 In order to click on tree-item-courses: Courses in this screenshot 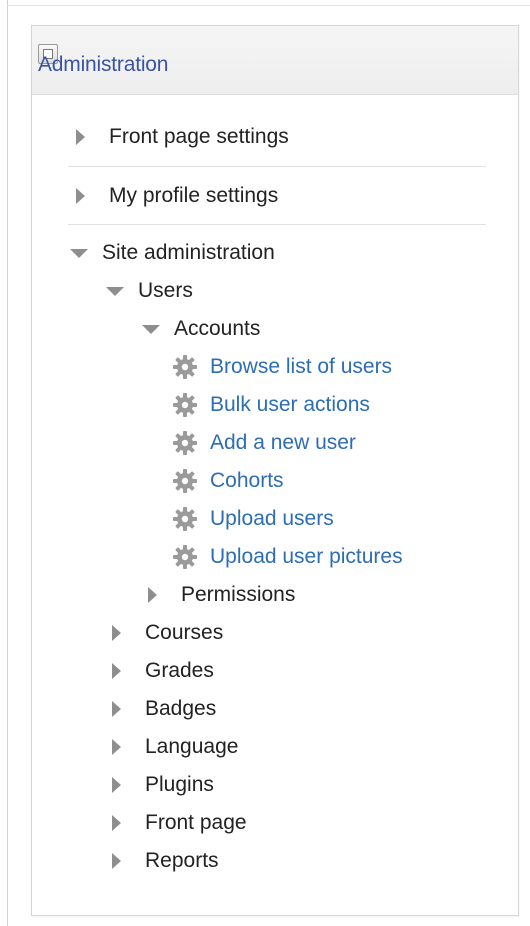, I will do `click(167, 633)`.